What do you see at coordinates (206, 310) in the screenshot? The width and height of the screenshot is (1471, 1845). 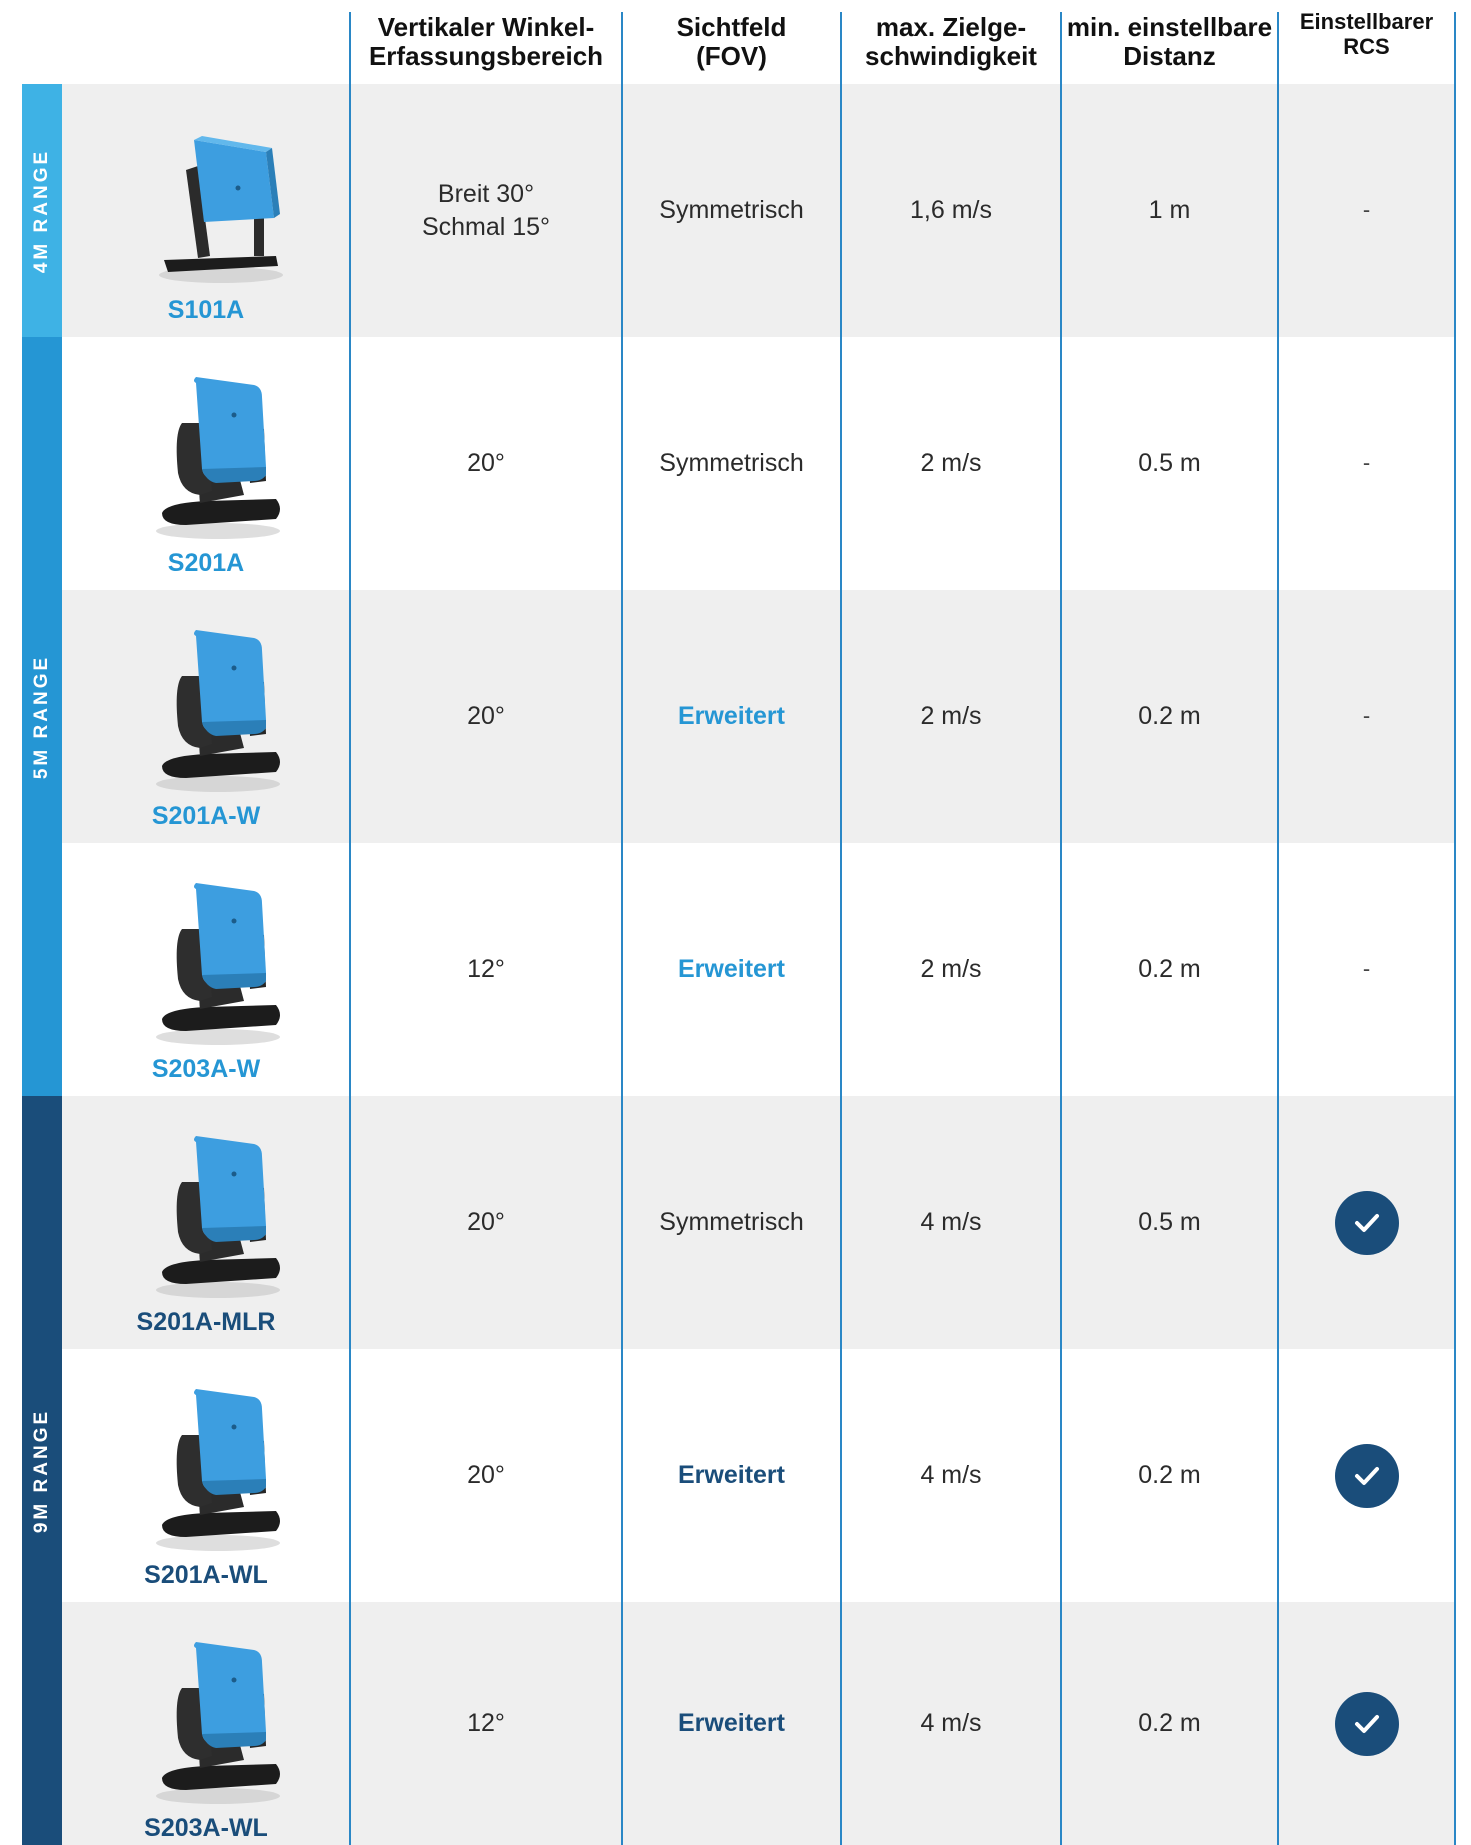 I see `model-name: S101A` at bounding box center [206, 310].